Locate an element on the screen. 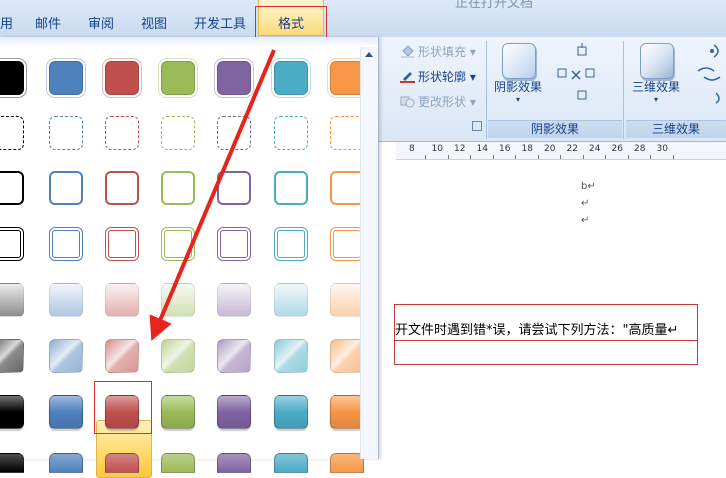 Image resolution: width=726 pixels, height=478 pixels. style-swatch-outline-black is located at coordinates (12, 188).